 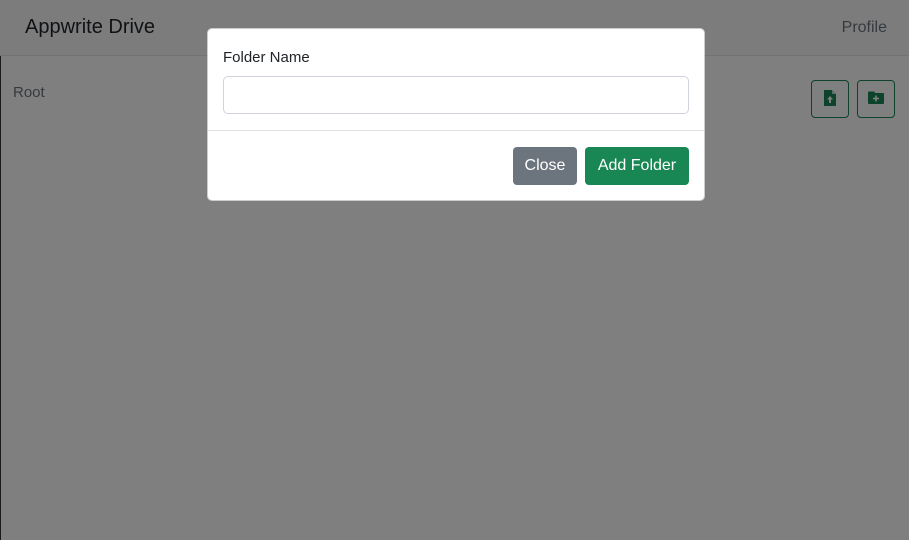 What do you see at coordinates (456, 95) in the screenshot?
I see `folder-name-input` at bounding box center [456, 95].